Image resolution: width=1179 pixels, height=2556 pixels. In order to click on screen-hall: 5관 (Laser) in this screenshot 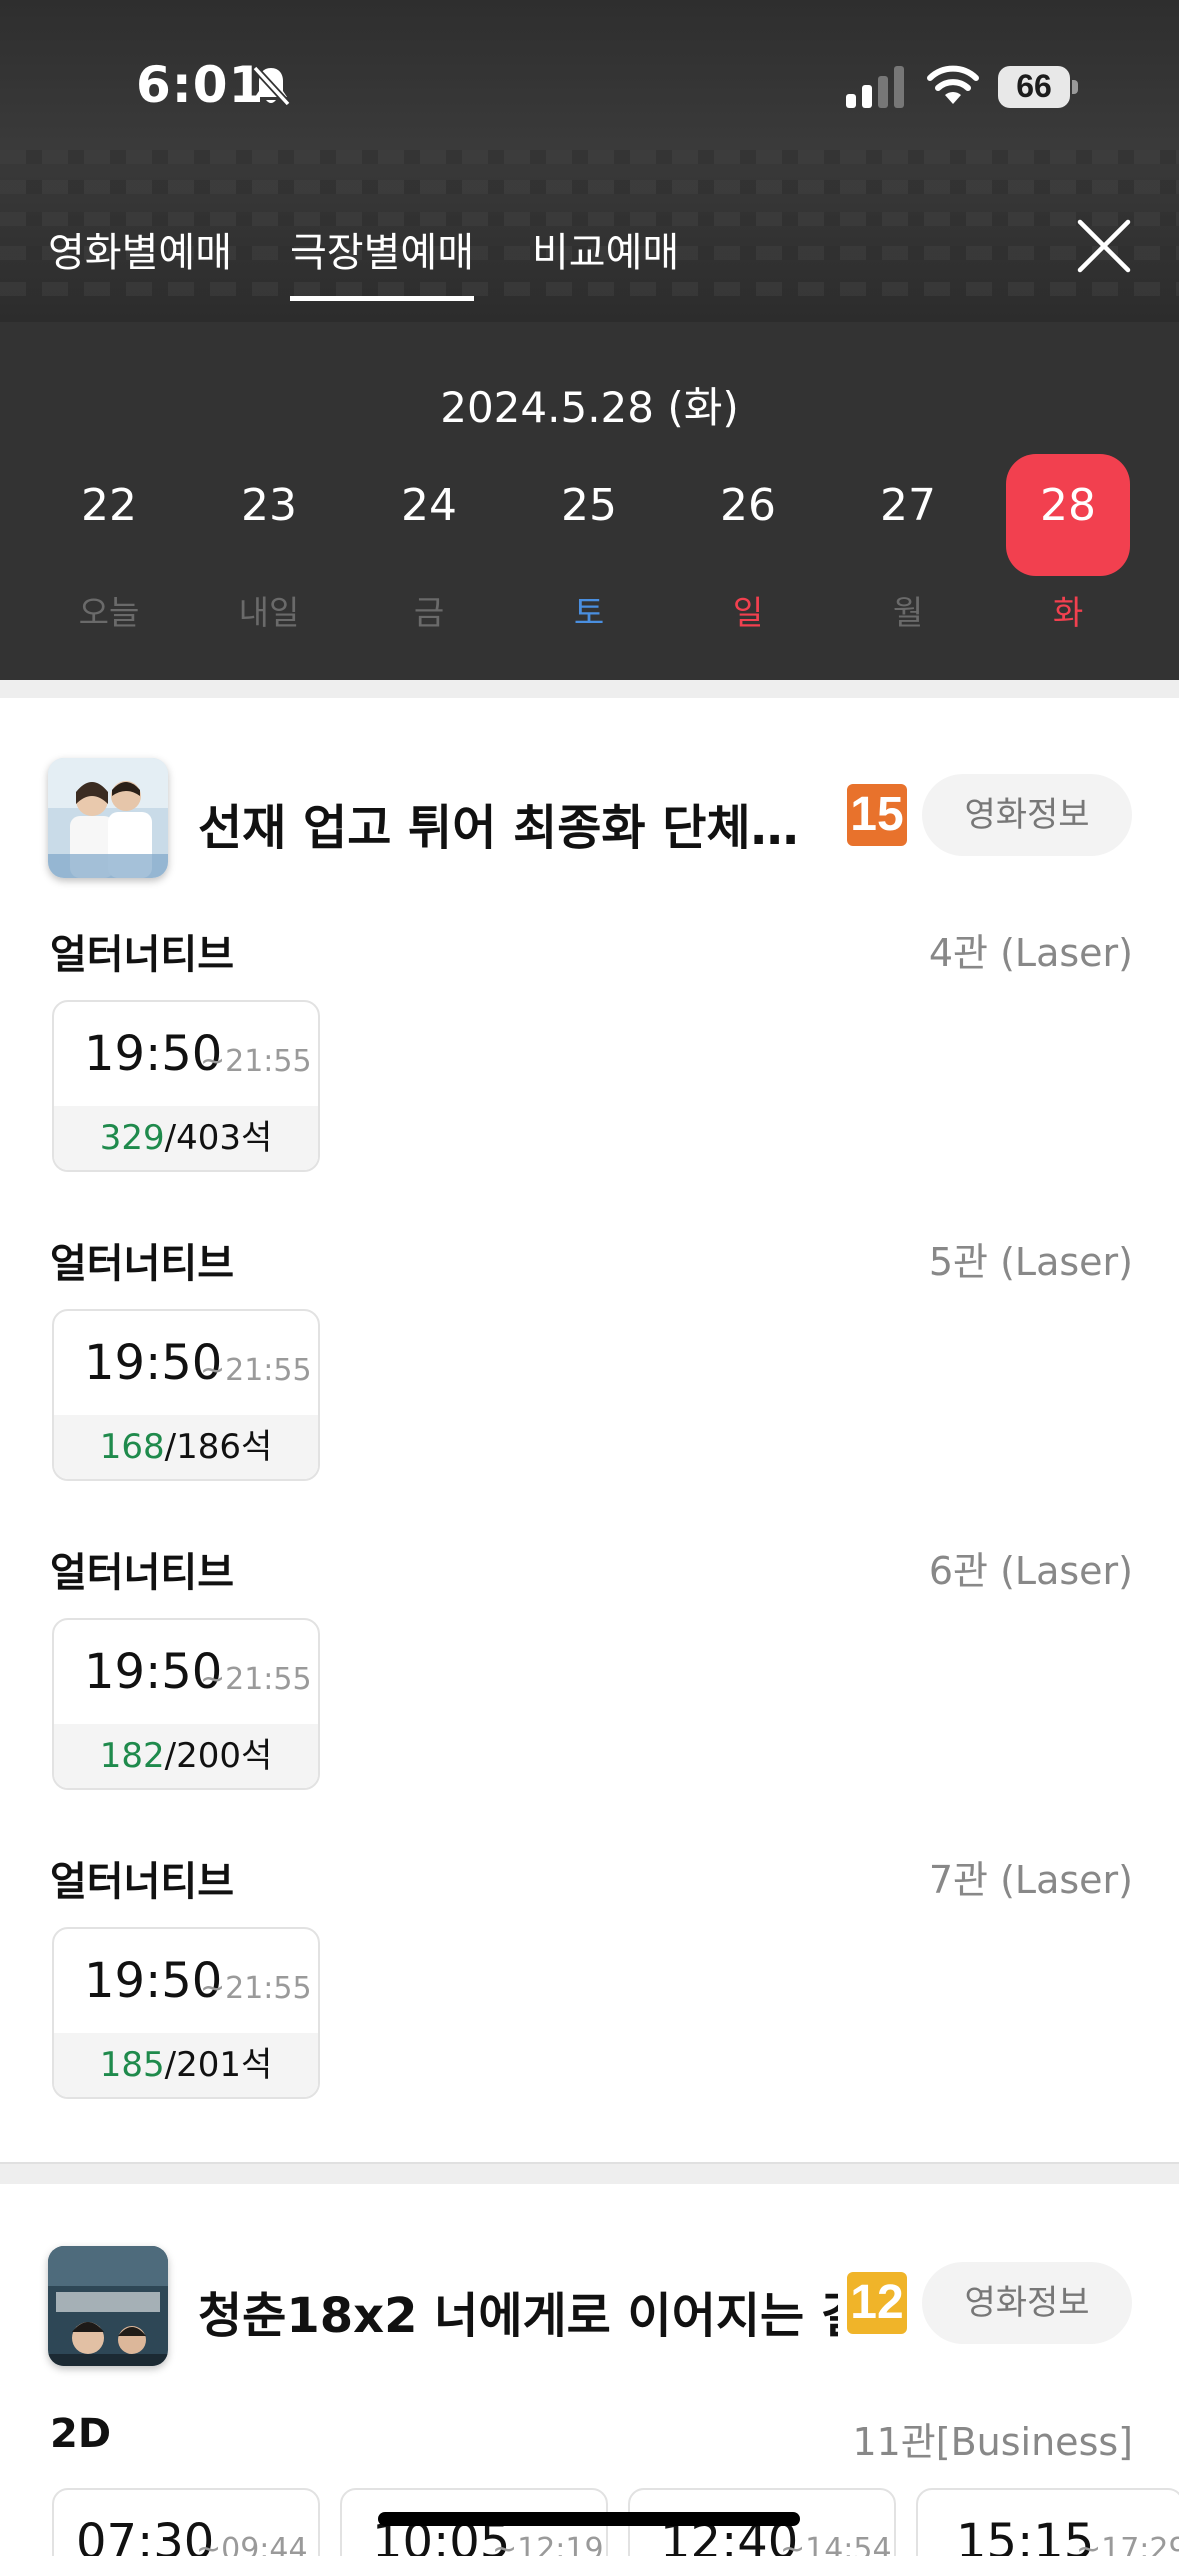, I will do `click(1030, 1262)`.